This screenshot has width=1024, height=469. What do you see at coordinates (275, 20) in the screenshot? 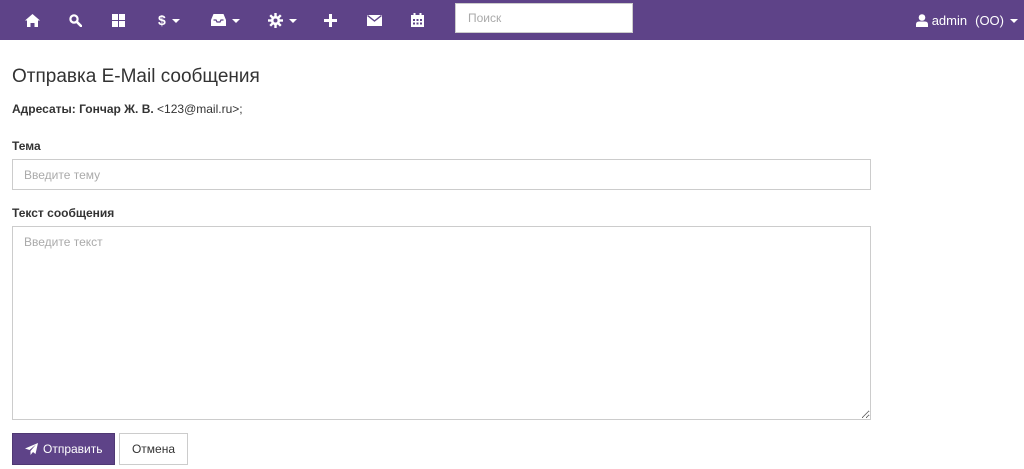
I see `gear-icon` at bounding box center [275, 20].